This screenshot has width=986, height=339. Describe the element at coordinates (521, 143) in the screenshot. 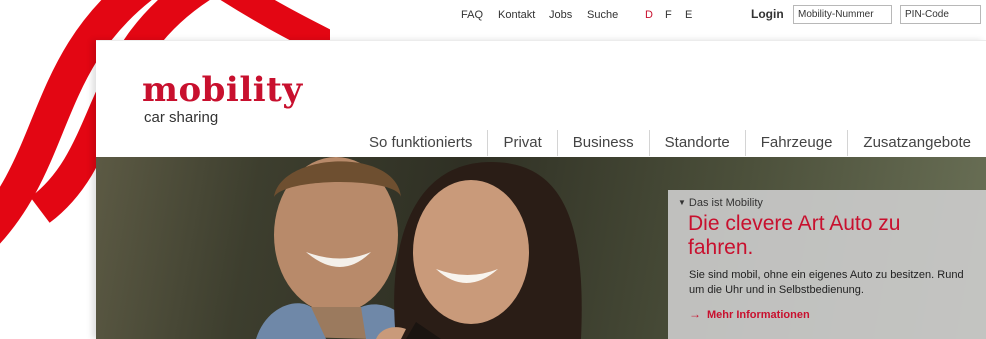

I see `nav-privat: Privat` at that location.